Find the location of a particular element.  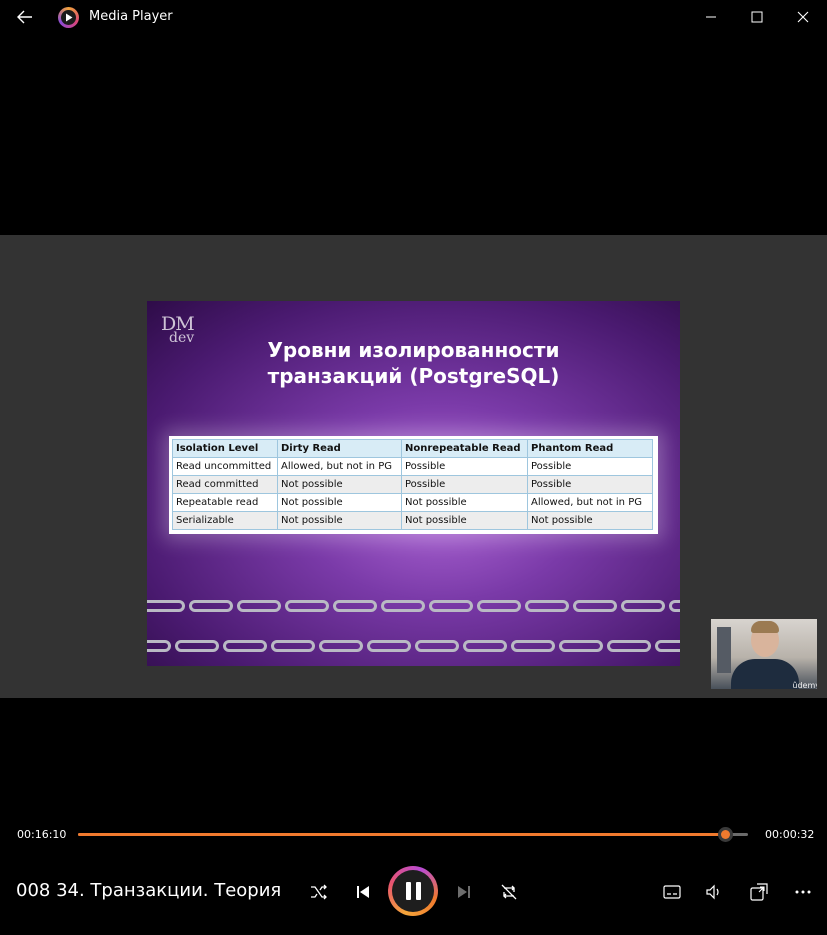

close-button is located at coordinates (803, 17).